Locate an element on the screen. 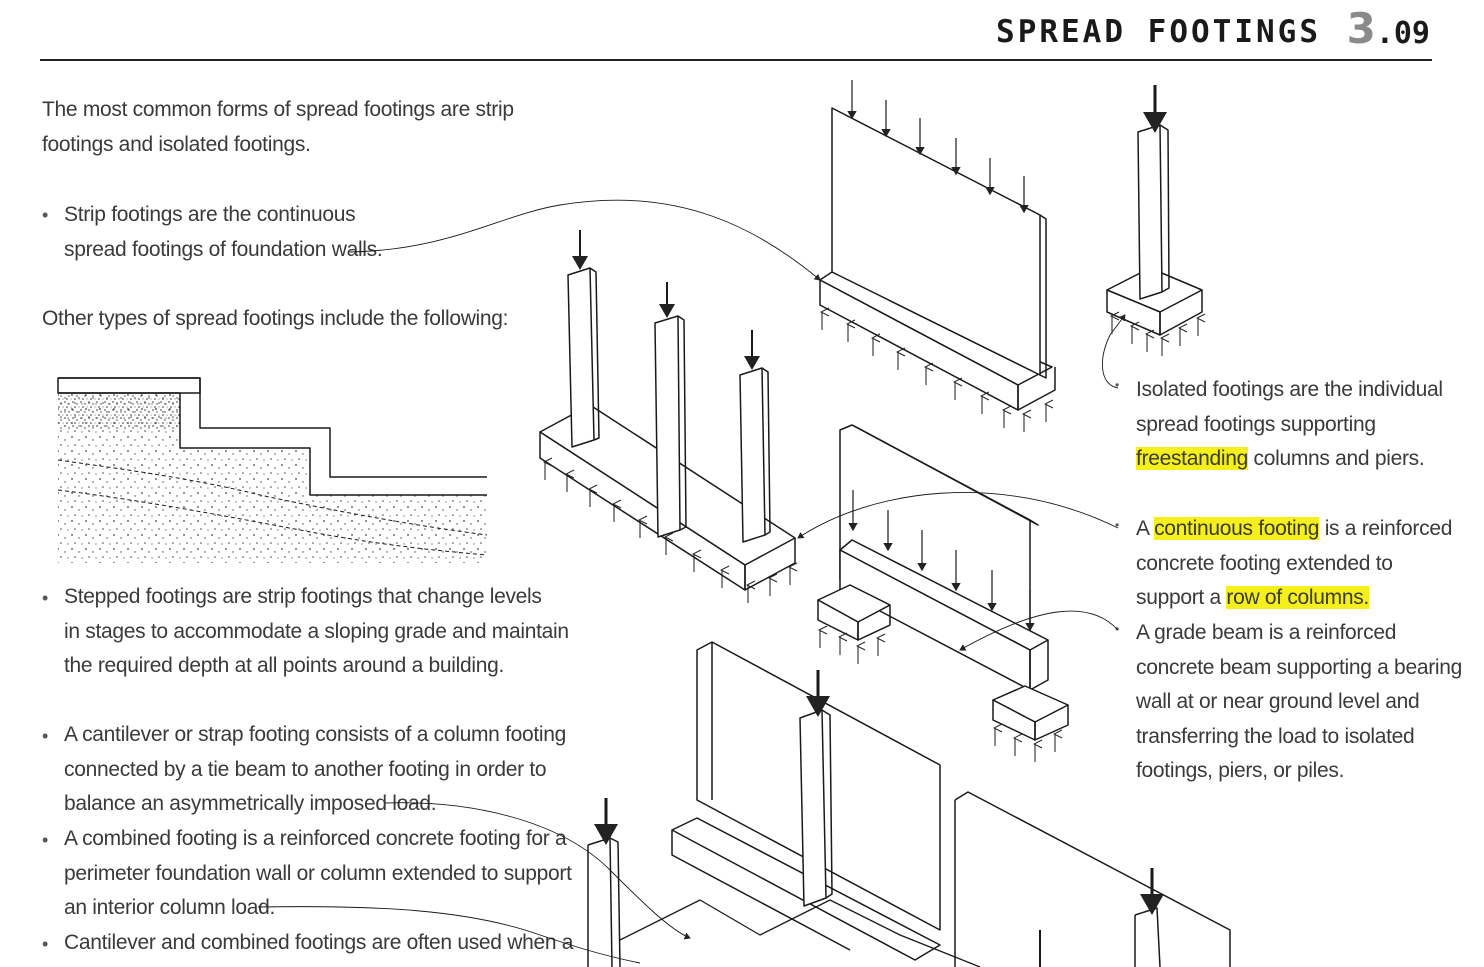  leader-strip is located at coordinates (585, 240).